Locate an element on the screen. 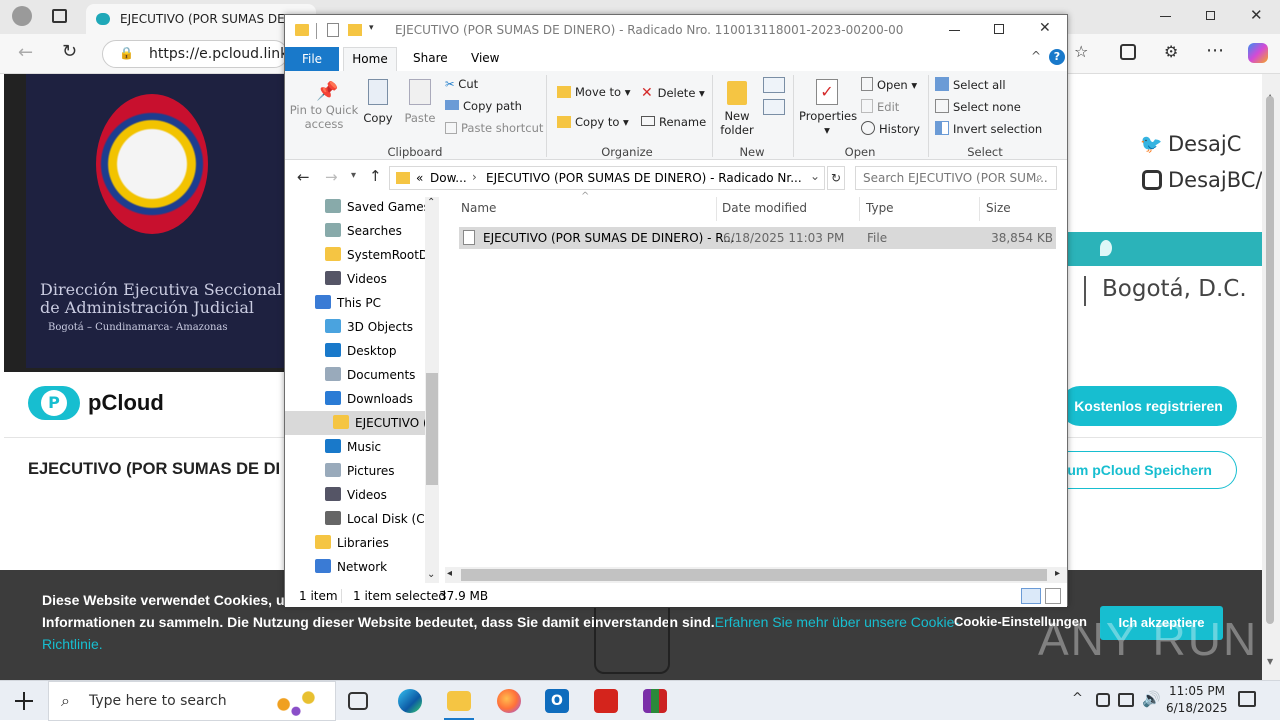  browser-tab: EJECUTIVO (POR SUMAS DE DINER is located at coordinates (206, 19).